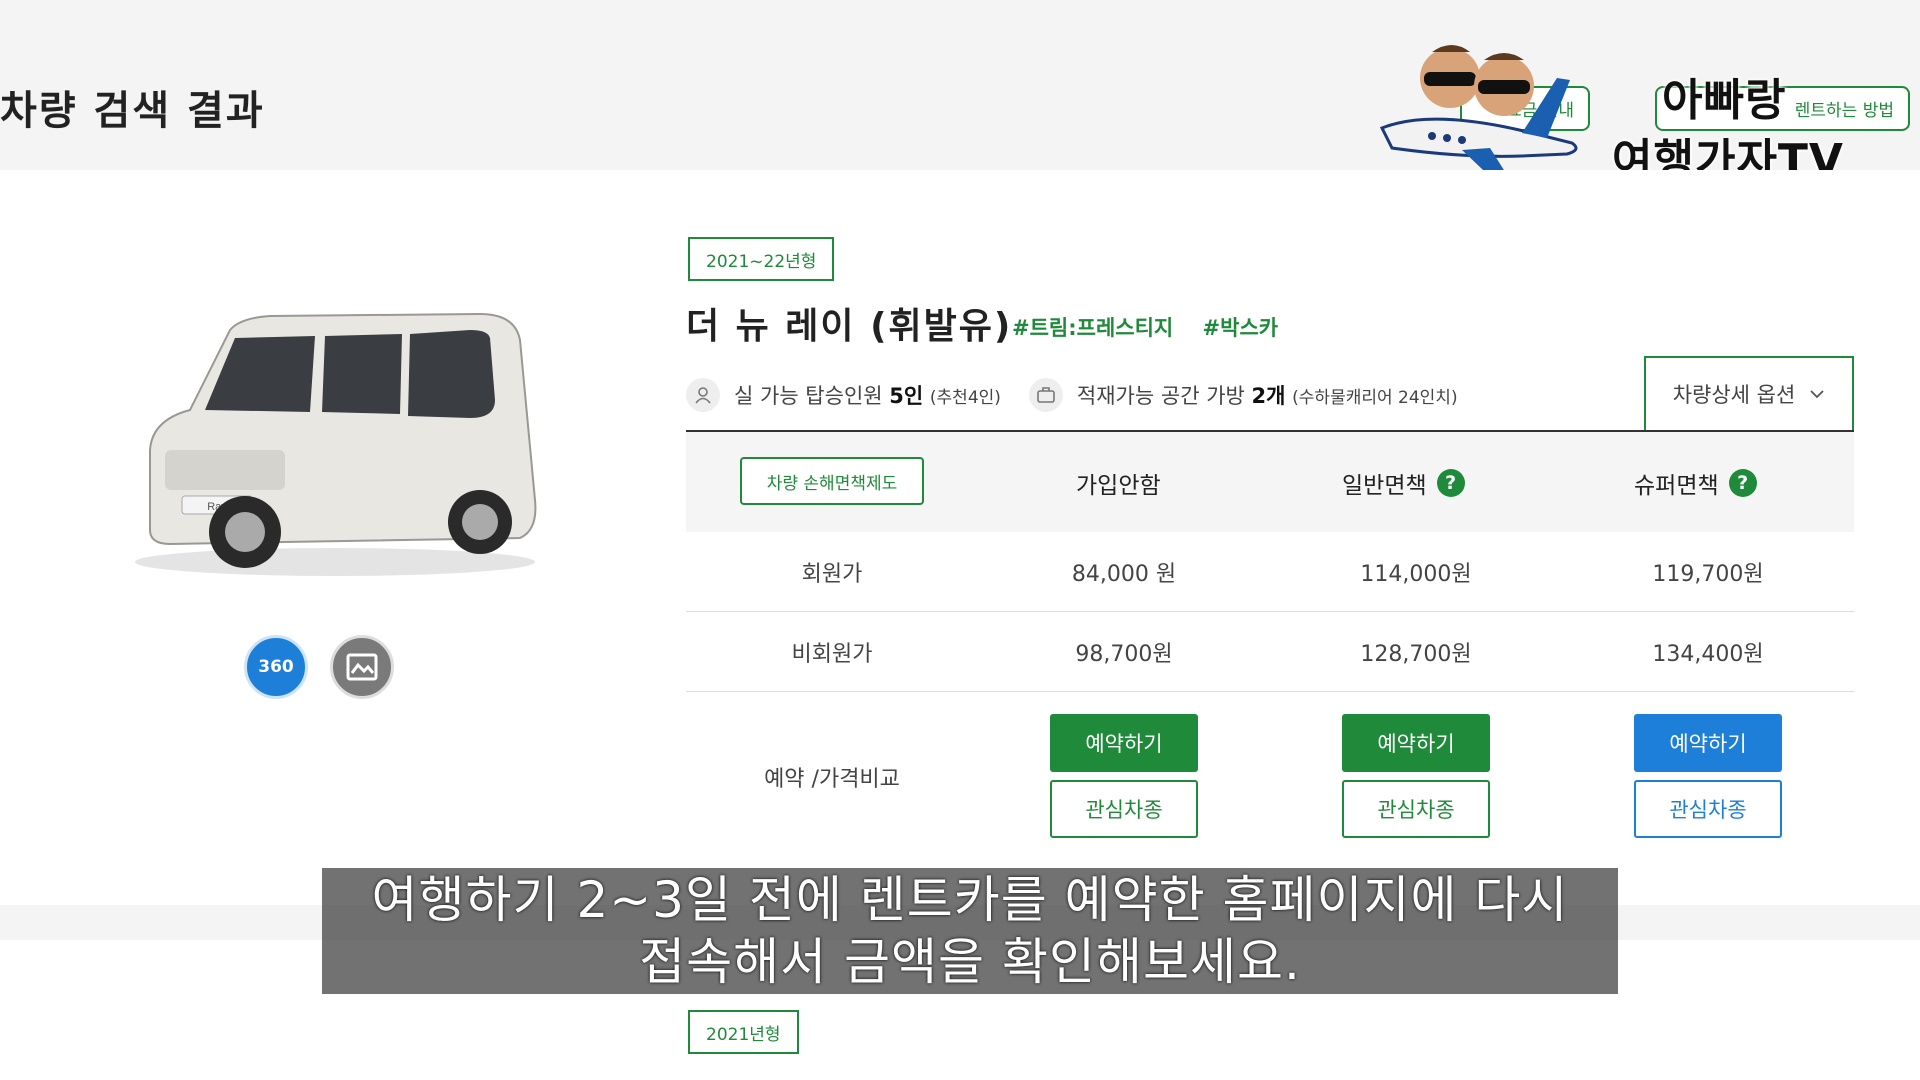 The height and width of the screenshot is (1080, 1920). I want to click on year-badge: 2021~22년형, so click(761, 259).